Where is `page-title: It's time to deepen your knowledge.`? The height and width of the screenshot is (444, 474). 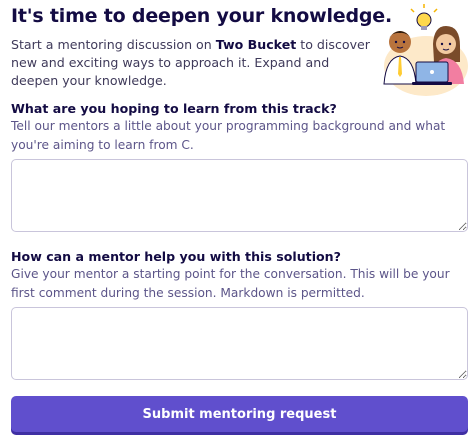
page-title: It's time to deepen your knowledge. is located at coordinates (201, 16).